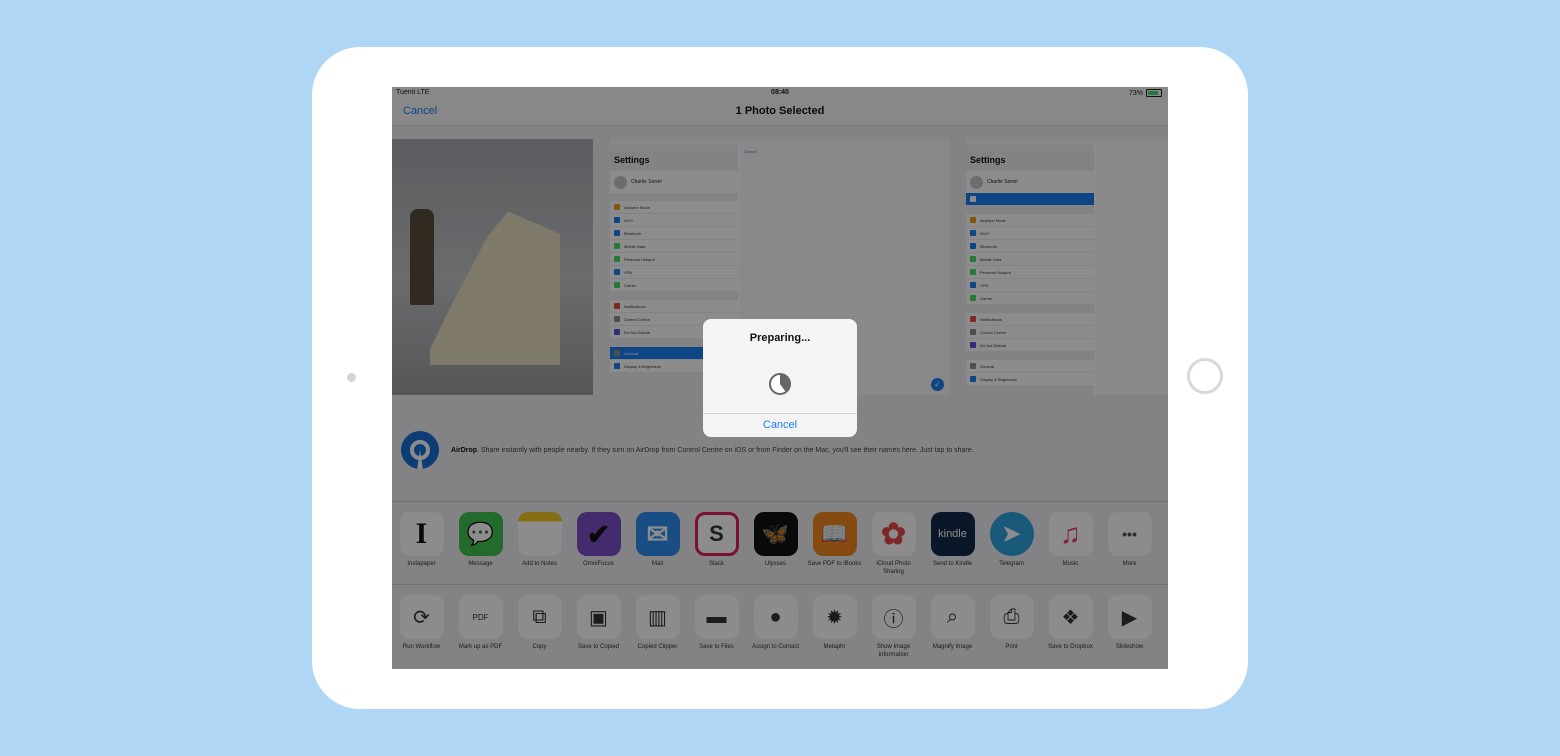  Describe the element at coordinates (780, 384) in the screenshot. I see `progress-pie-icon` at that location.